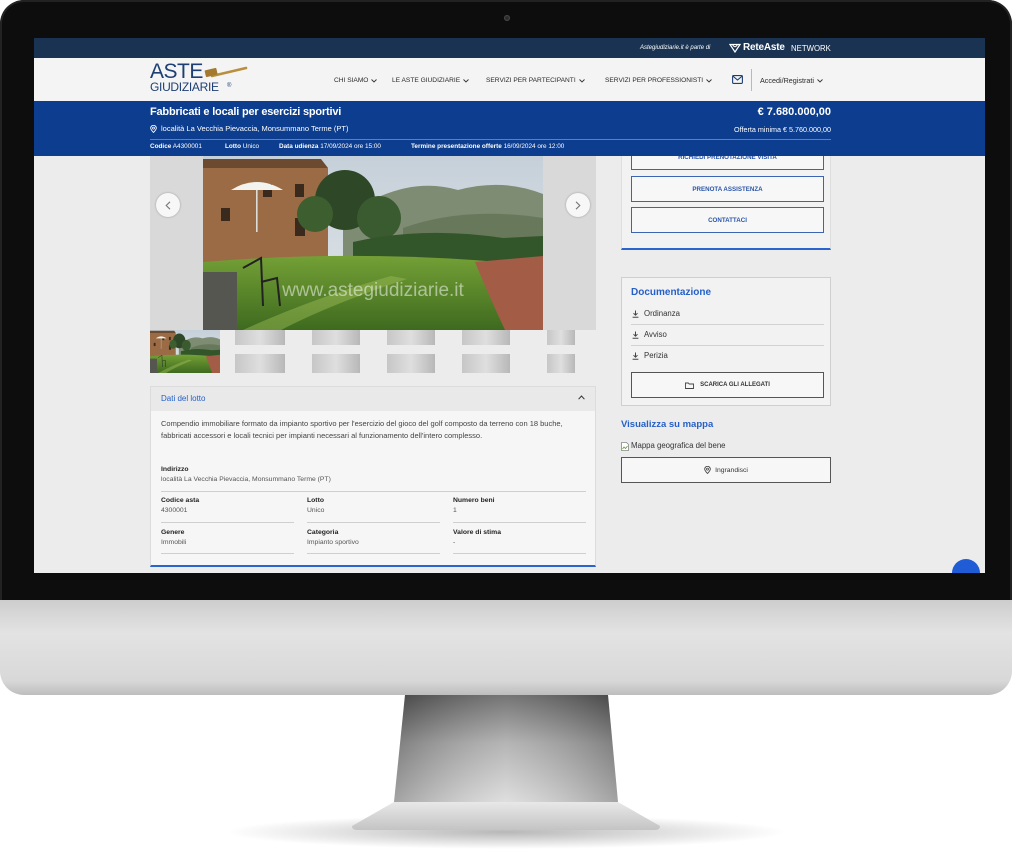  Describe the element at coordinates (751, 80) in the screenshot. I see `header-divider` at that location.